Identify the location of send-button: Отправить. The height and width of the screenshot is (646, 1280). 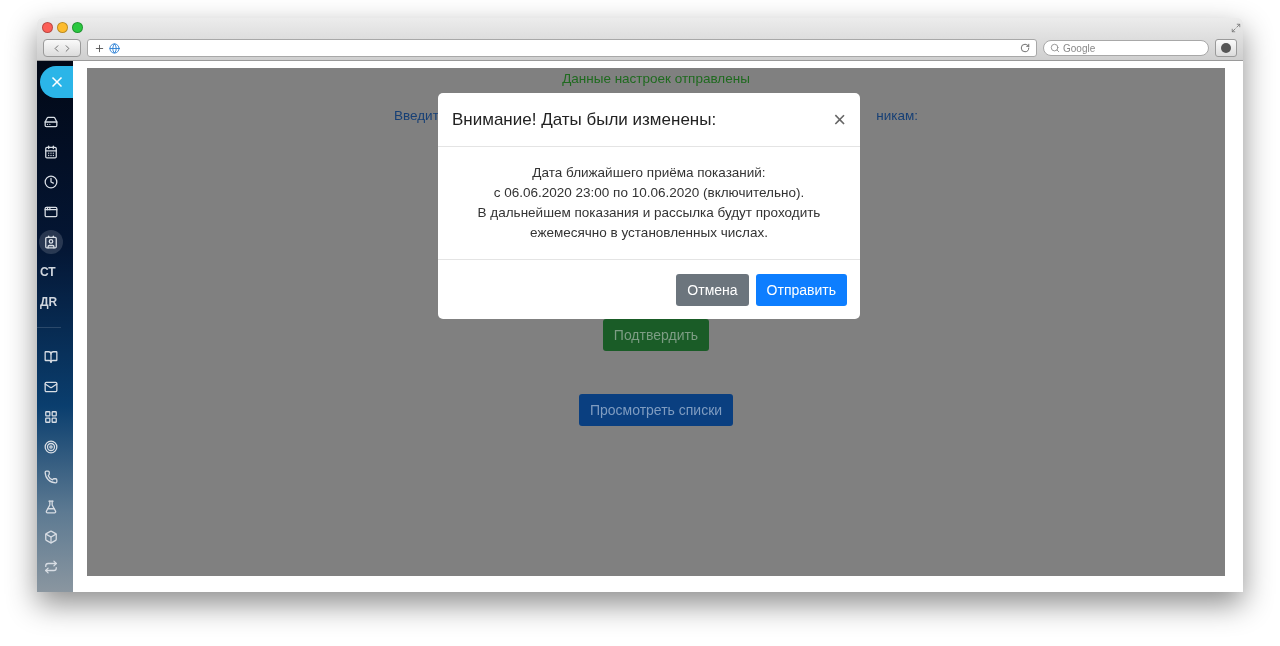
(801, 289).